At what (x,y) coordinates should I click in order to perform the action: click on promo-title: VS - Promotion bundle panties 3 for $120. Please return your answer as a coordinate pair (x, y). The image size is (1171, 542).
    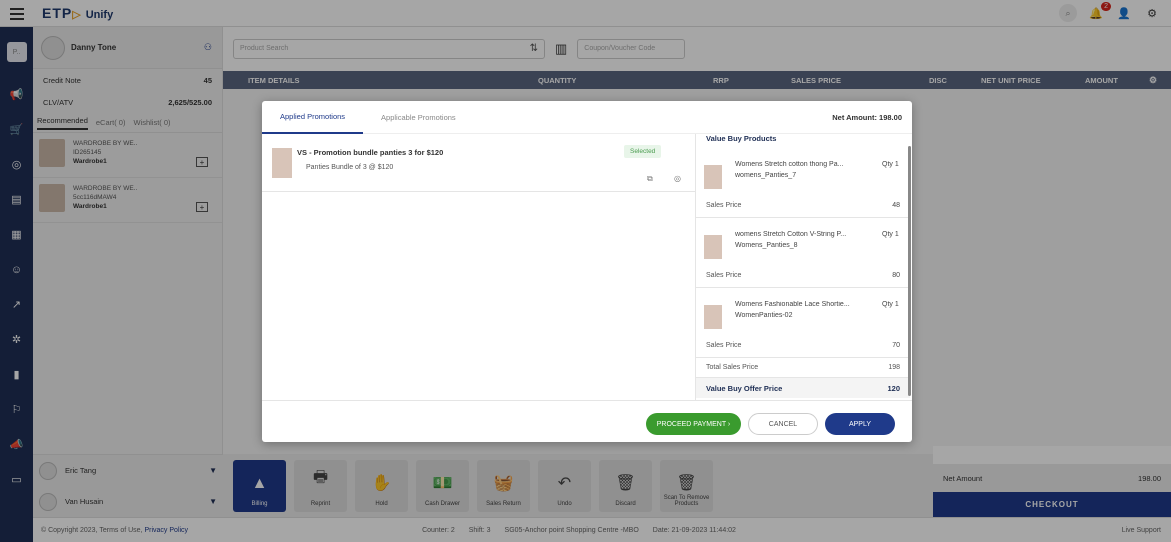
    Looking at the image, I should click on (370, 152).